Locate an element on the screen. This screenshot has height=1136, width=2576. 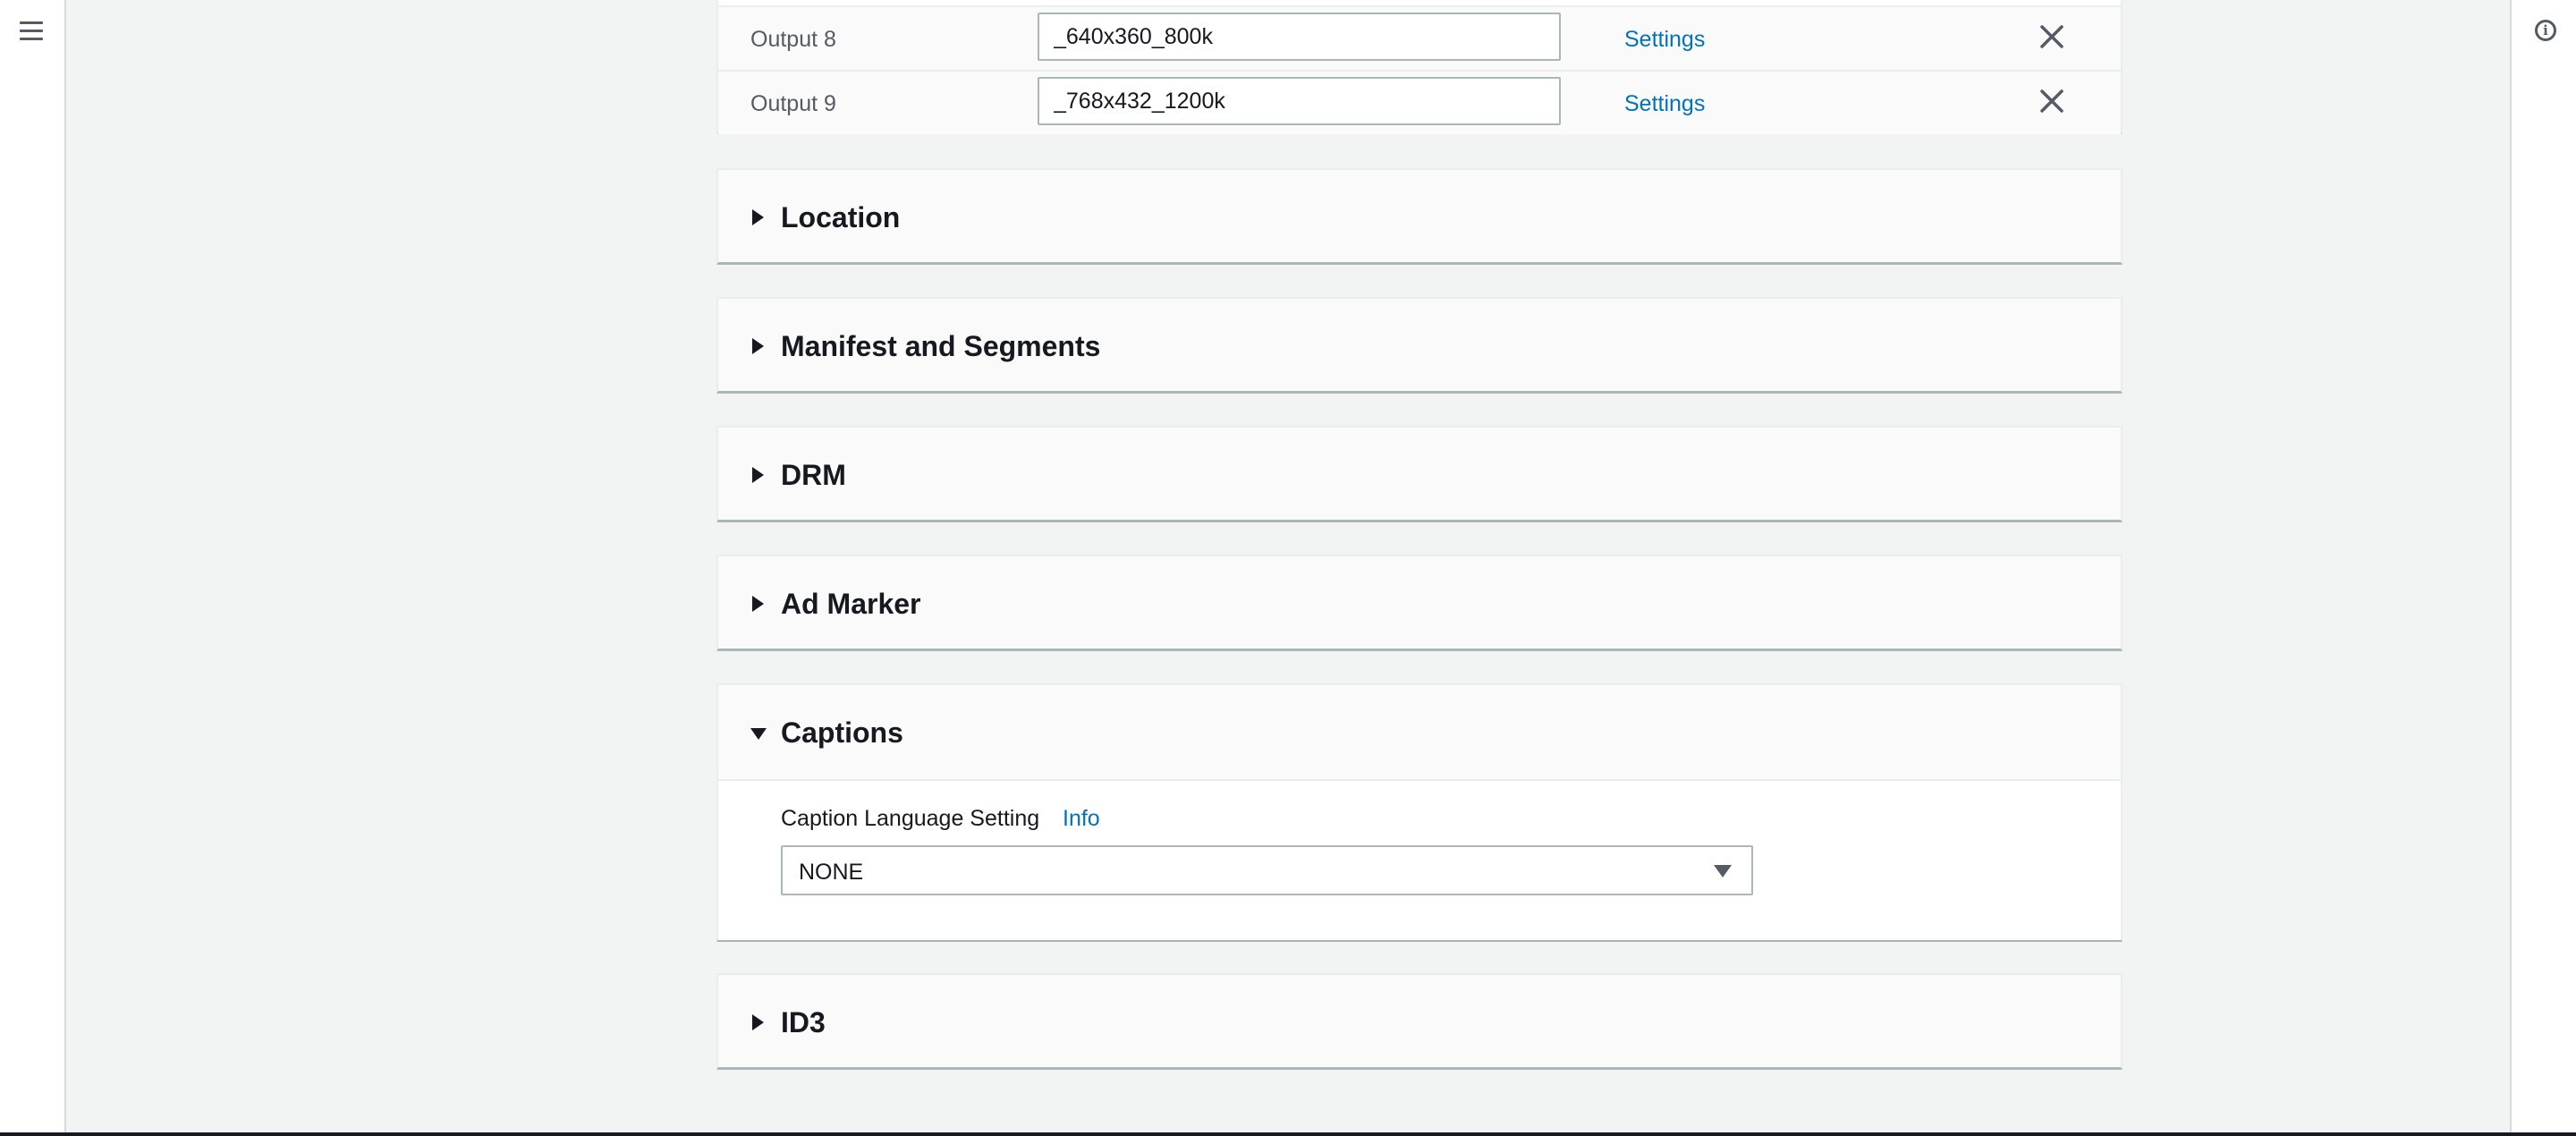
captions-section-header: Captions is located at coordinates (1419, 732).